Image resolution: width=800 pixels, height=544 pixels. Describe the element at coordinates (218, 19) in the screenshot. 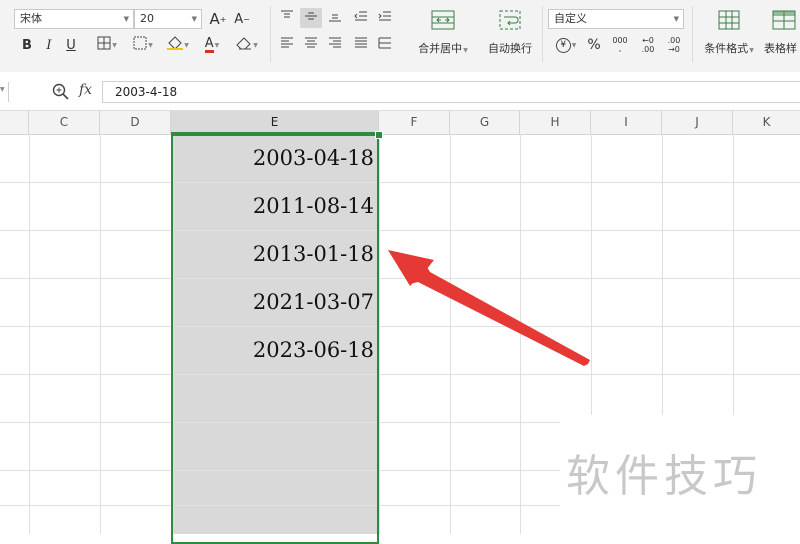

I see `increase-font-size-button: A +` at that location.